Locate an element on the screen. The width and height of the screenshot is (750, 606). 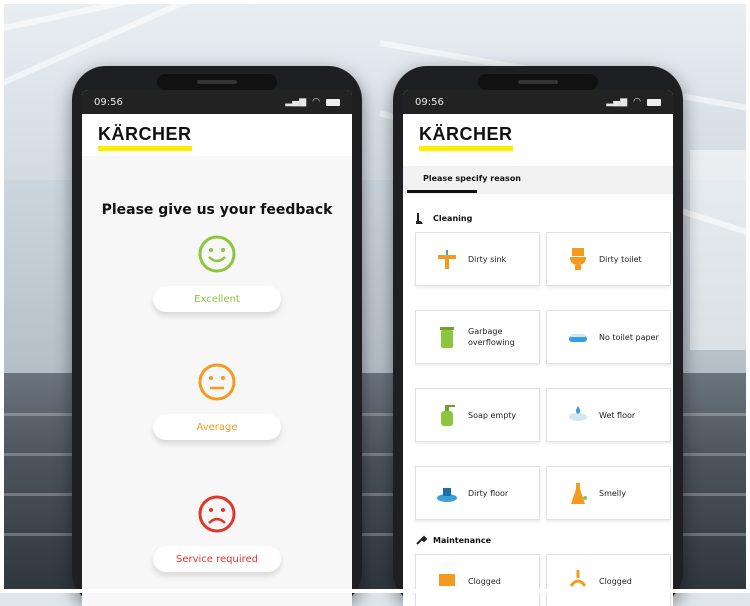
smile-face-icon is located at coordinates (217, 254).